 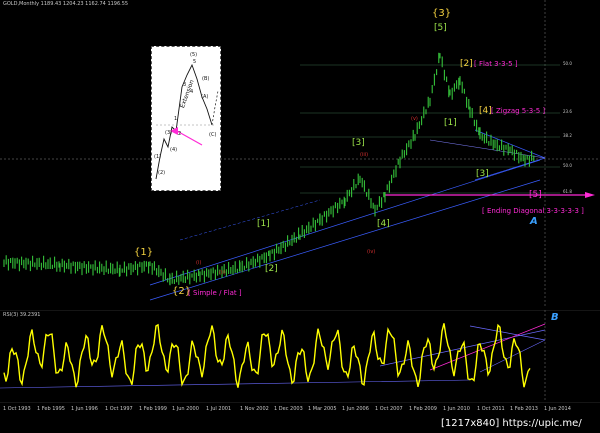 I want to click on flat-desc: [ Flat 3-3-5 ], so click(x=496, y=64).